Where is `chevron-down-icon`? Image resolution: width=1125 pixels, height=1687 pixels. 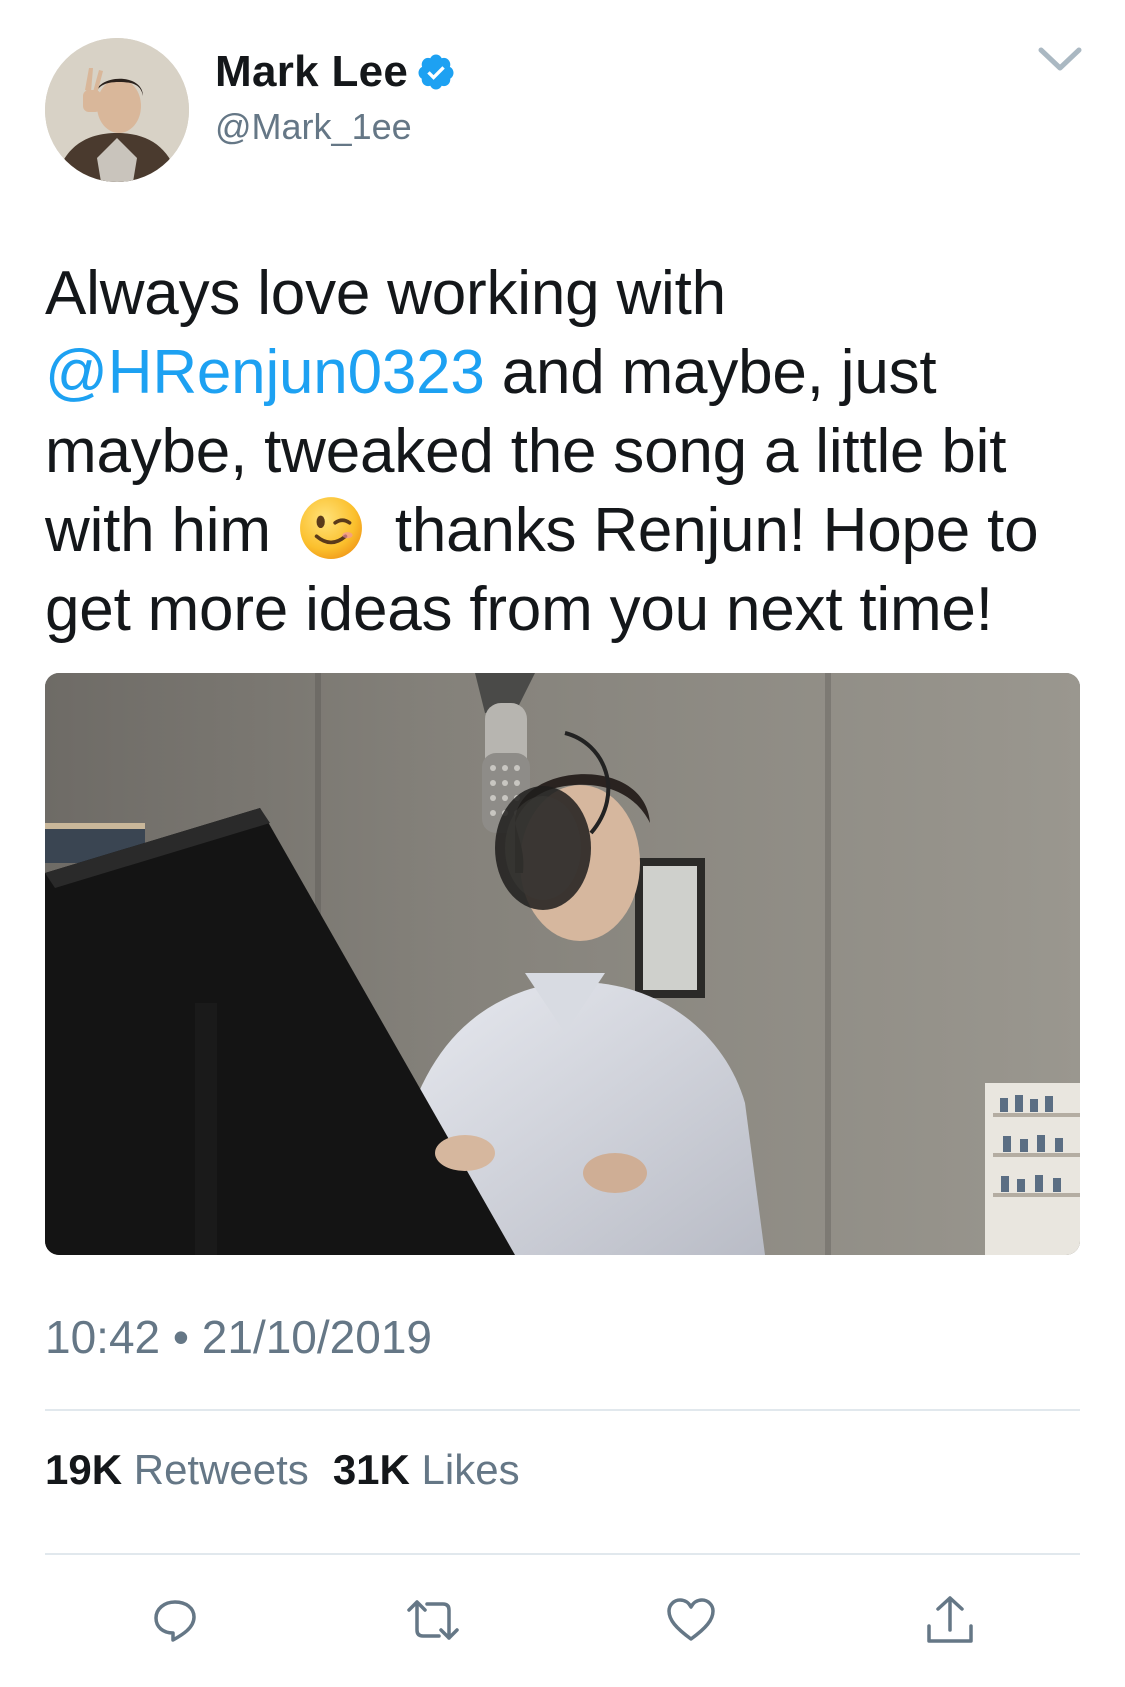 chevron-down-icon is located at coordinates (1060, 59).